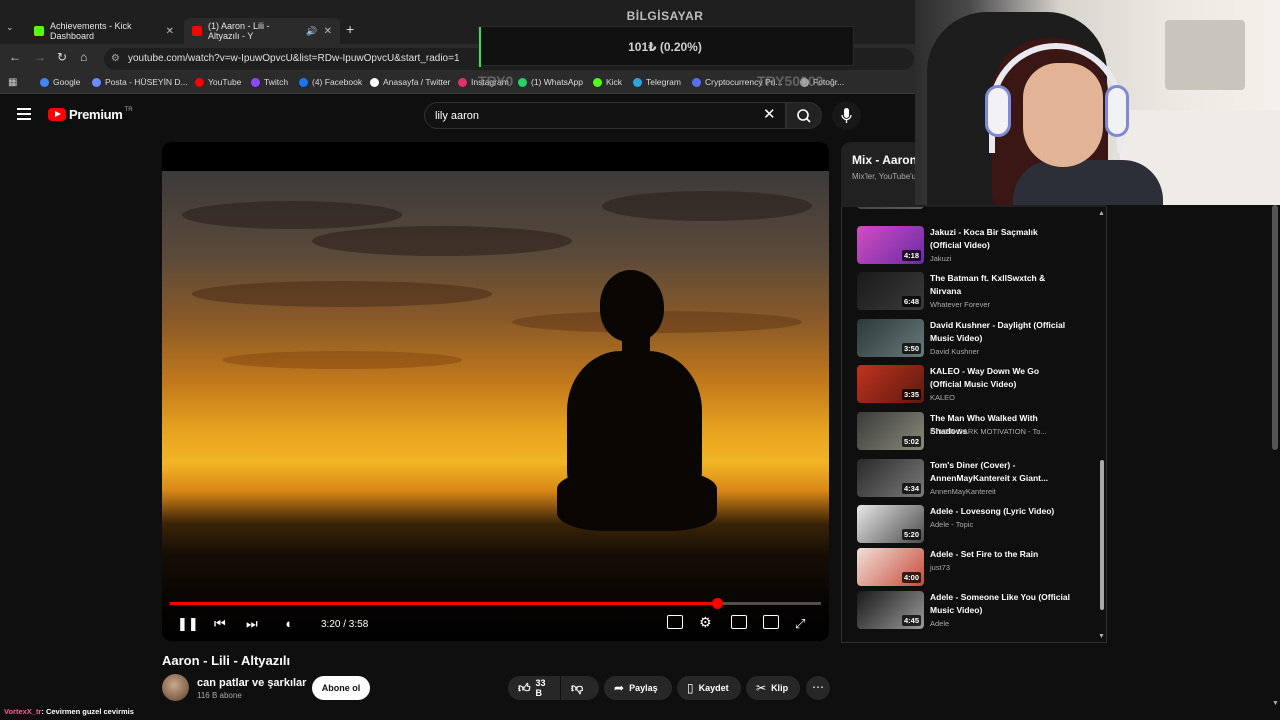  What do you see at coordinates (87, 711) in the screenshot?
I see `chat-text: : Cevirmen guzel cevirmis` at bounding box center [87, 711].